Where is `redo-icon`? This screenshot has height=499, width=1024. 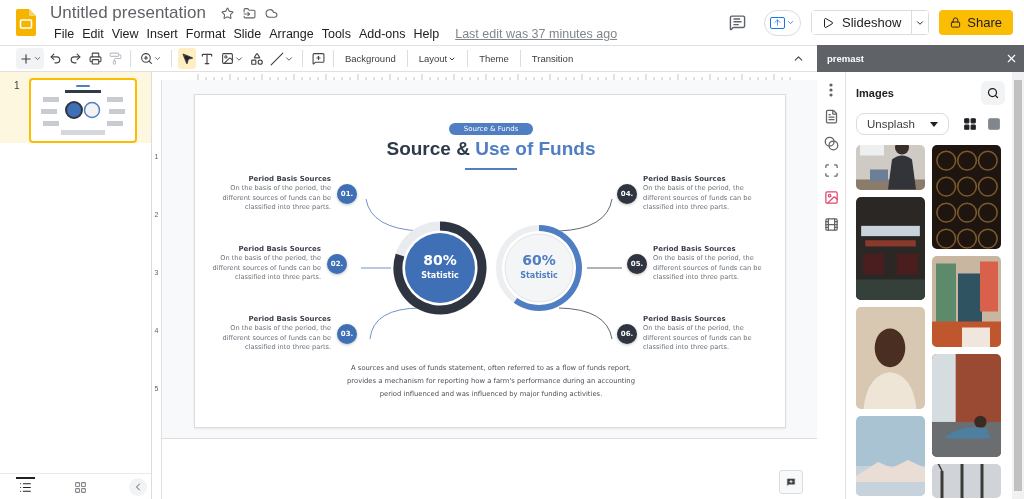 redo-icon is located at coordinates (75, 58).